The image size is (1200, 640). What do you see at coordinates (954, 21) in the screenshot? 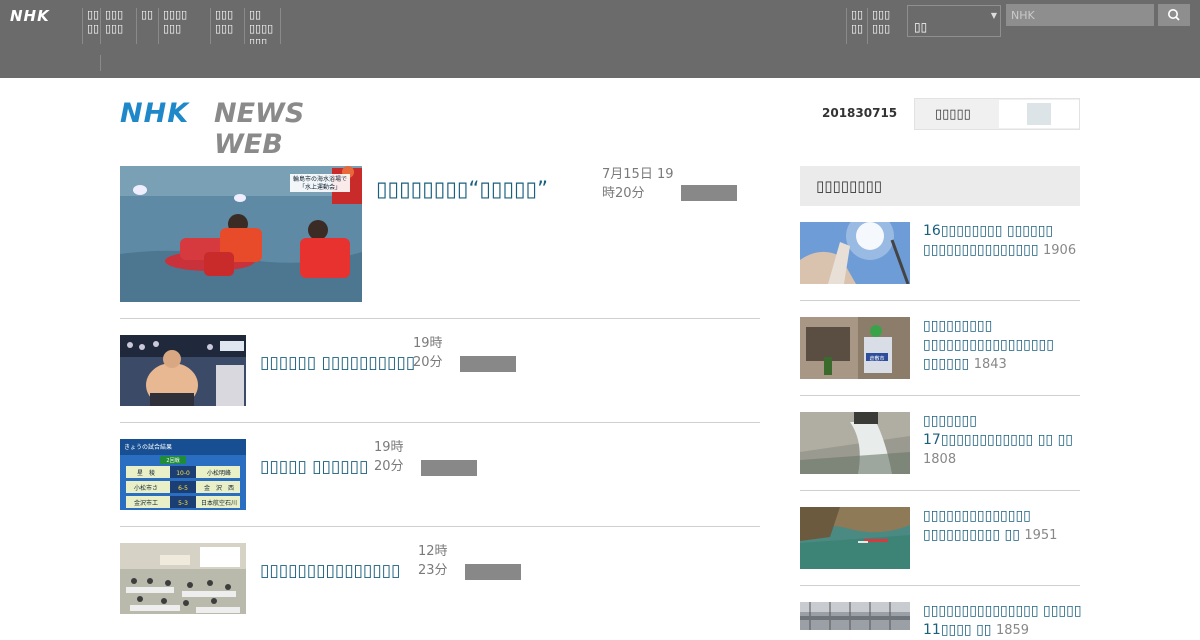
I see `region-select: ▯▯ ▼` at bounding box center [954, 21].